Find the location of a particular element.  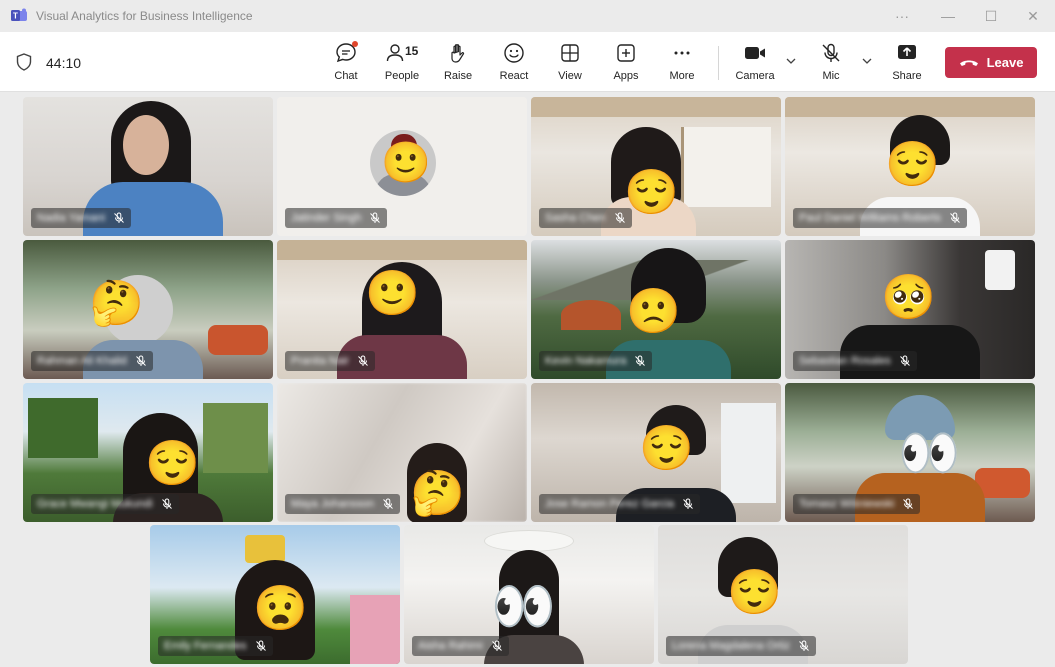

participant-nameplate: Paul Daniel Williams Roberts is located at coordinates (880, 218).